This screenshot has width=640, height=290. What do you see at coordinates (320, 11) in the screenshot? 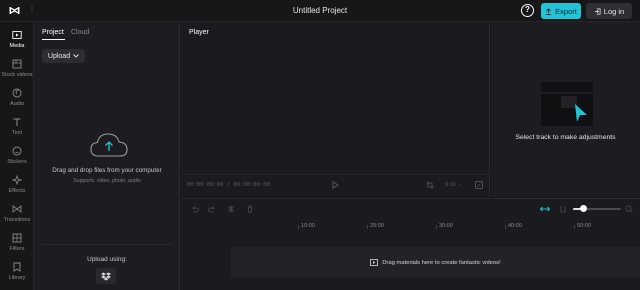
I see `top-bar: ⋮ Untitled Project ? Export Log in` at bounding box center [320, 11].